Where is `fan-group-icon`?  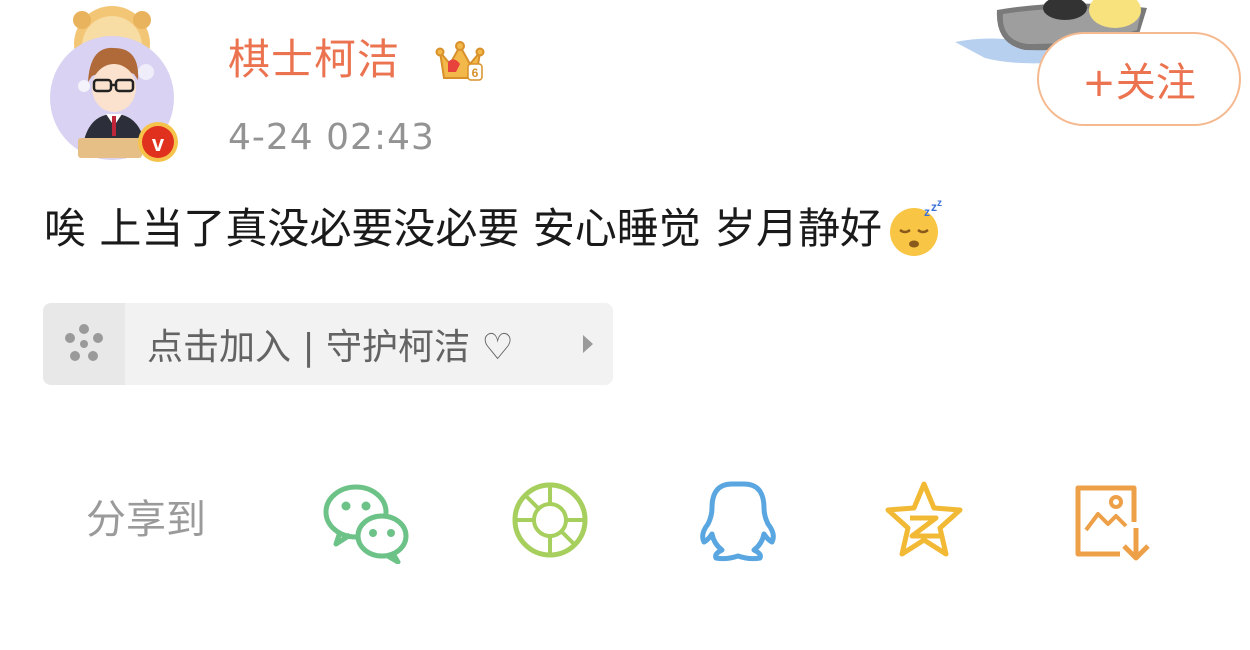
fan-group-icon is located at coordinates (84, 342).